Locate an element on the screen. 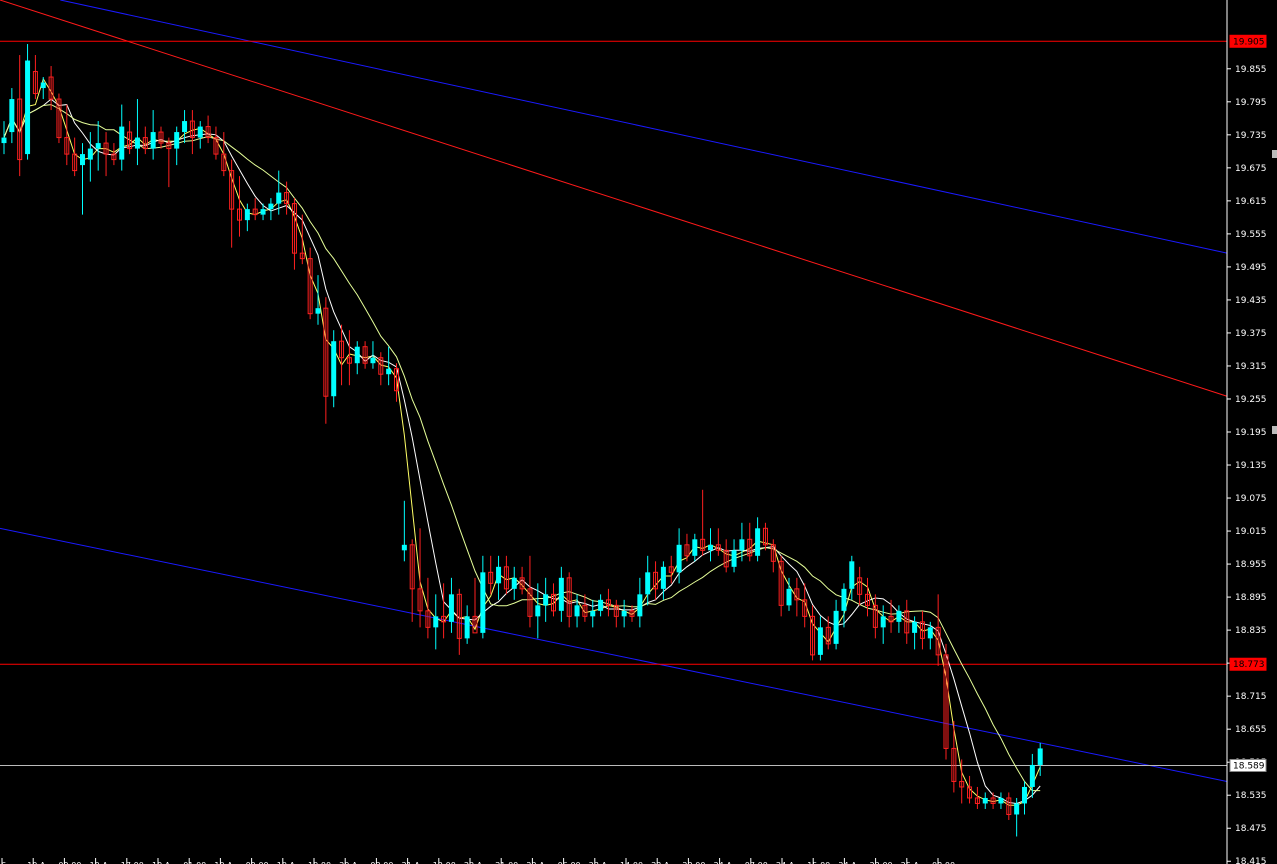 Image resolution: width=1277 pixels, height=864 pixels. y-tick-label: 19.075 is located at coordinates (1251, 499).